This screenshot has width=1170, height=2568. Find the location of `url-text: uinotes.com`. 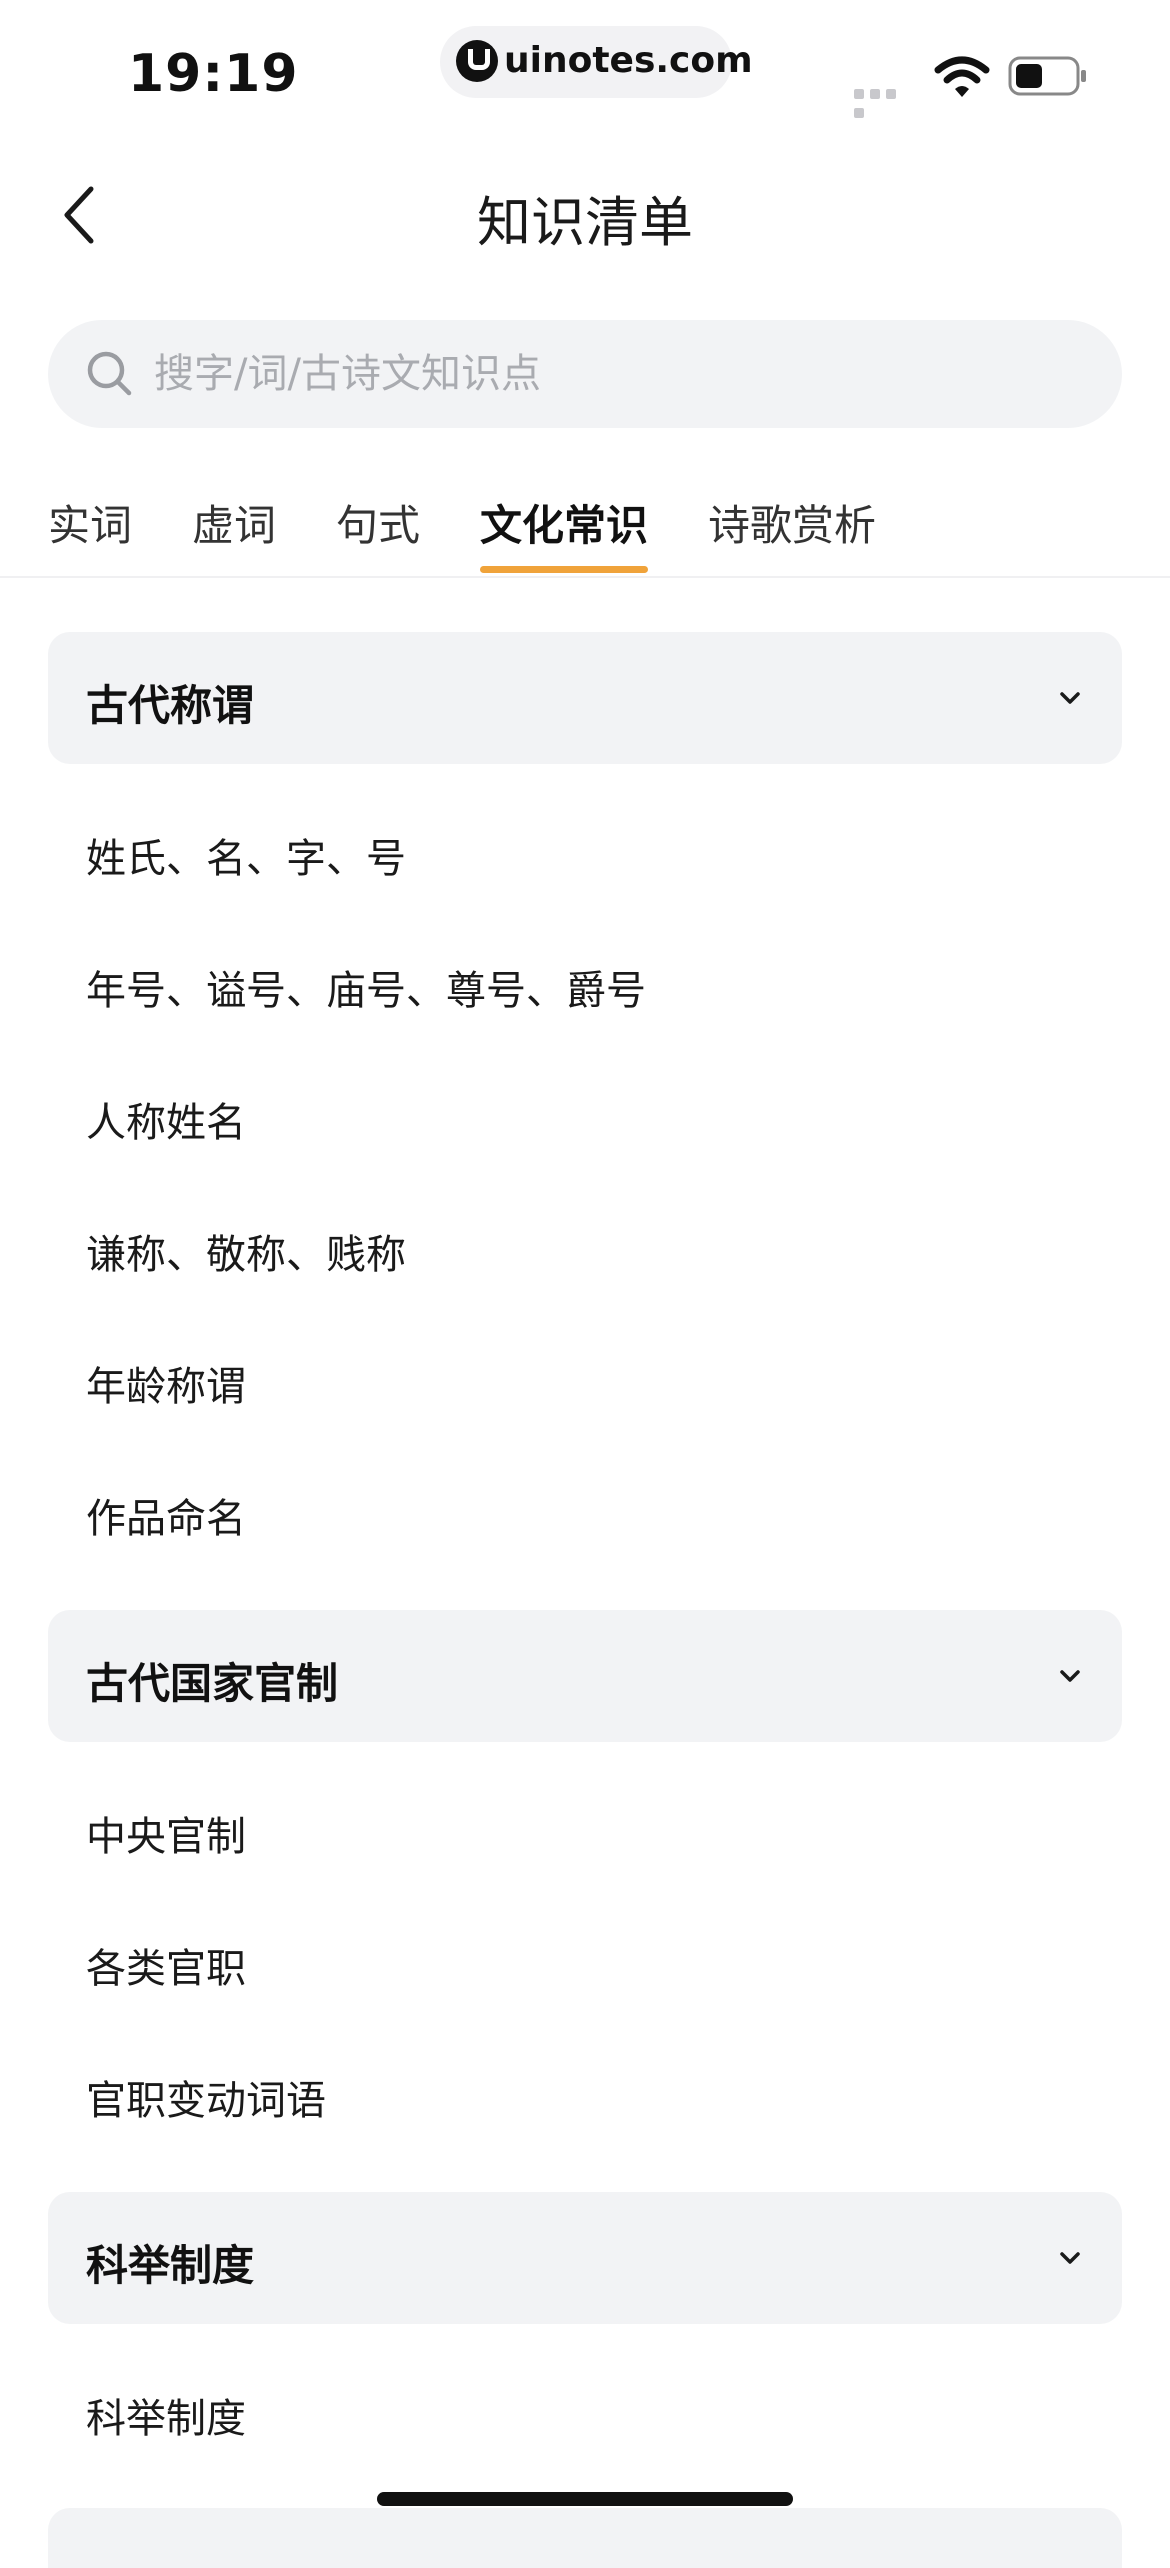

url-text: uinotes.com is located at coordinates (628, 60).